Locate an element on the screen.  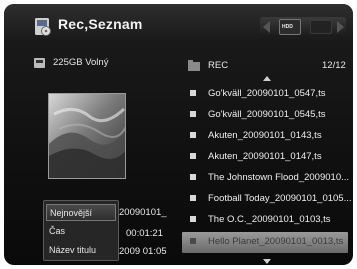
file-name: Go'kväll_20090101_0547,ts is located at coordinates (267, 93).